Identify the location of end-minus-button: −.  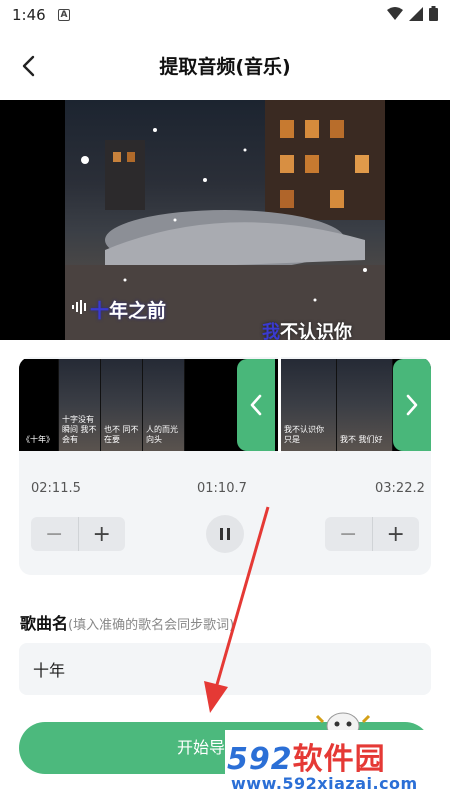
(349, 534).